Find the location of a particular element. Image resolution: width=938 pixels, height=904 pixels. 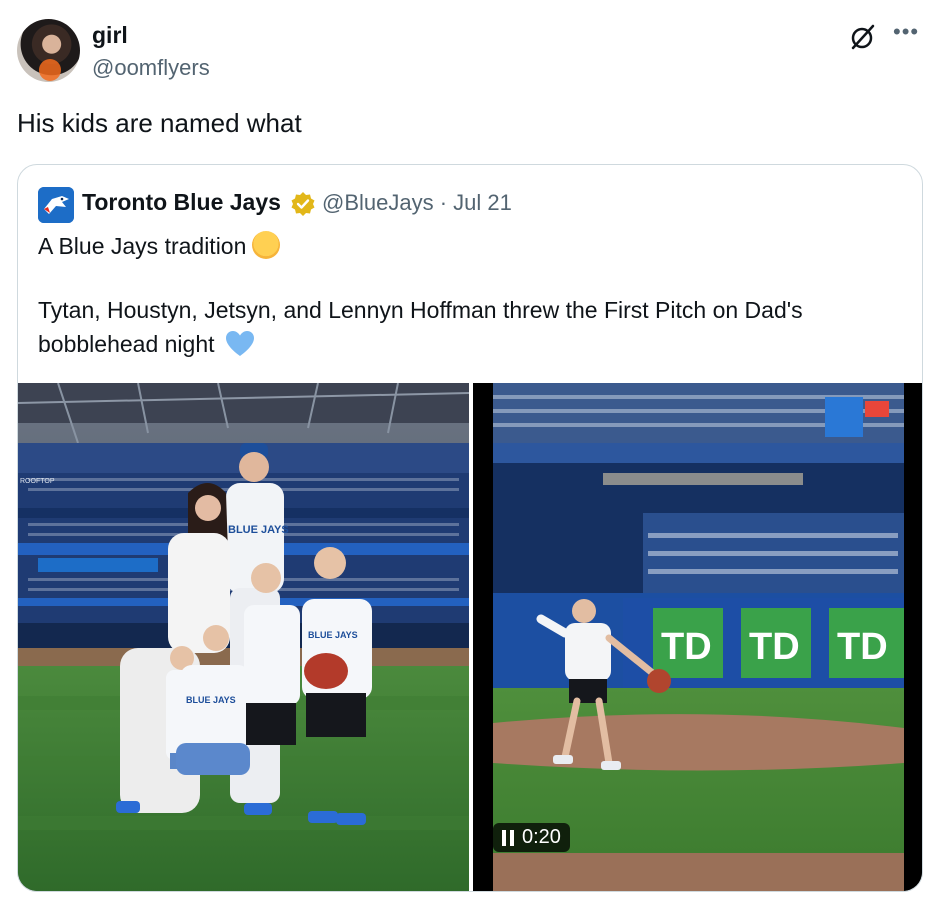

verified-badge-icon is located at coordinates (303, 204).